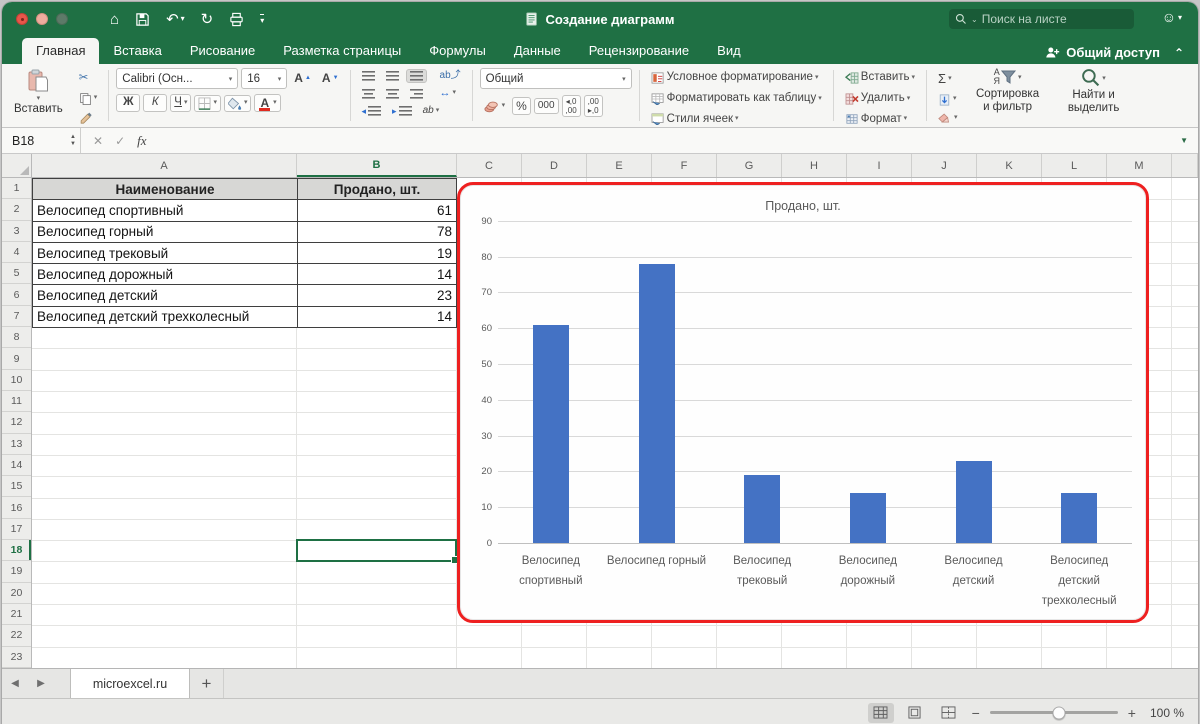 This screenshot has width=1200, height=724. Describe the element at coordinates (16, 508) in the screenshot. I see `row-header-16: 16` at that location.